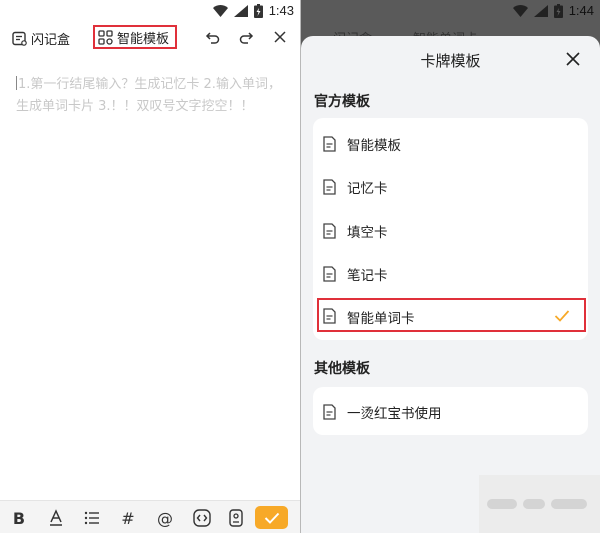 The height and width of the screenshot is (533, 600). What do you see at coordinates (450, 186) in the screenshot?
I see `template-item-memory-card: 记忆卡` at bounding box center [450, 186].